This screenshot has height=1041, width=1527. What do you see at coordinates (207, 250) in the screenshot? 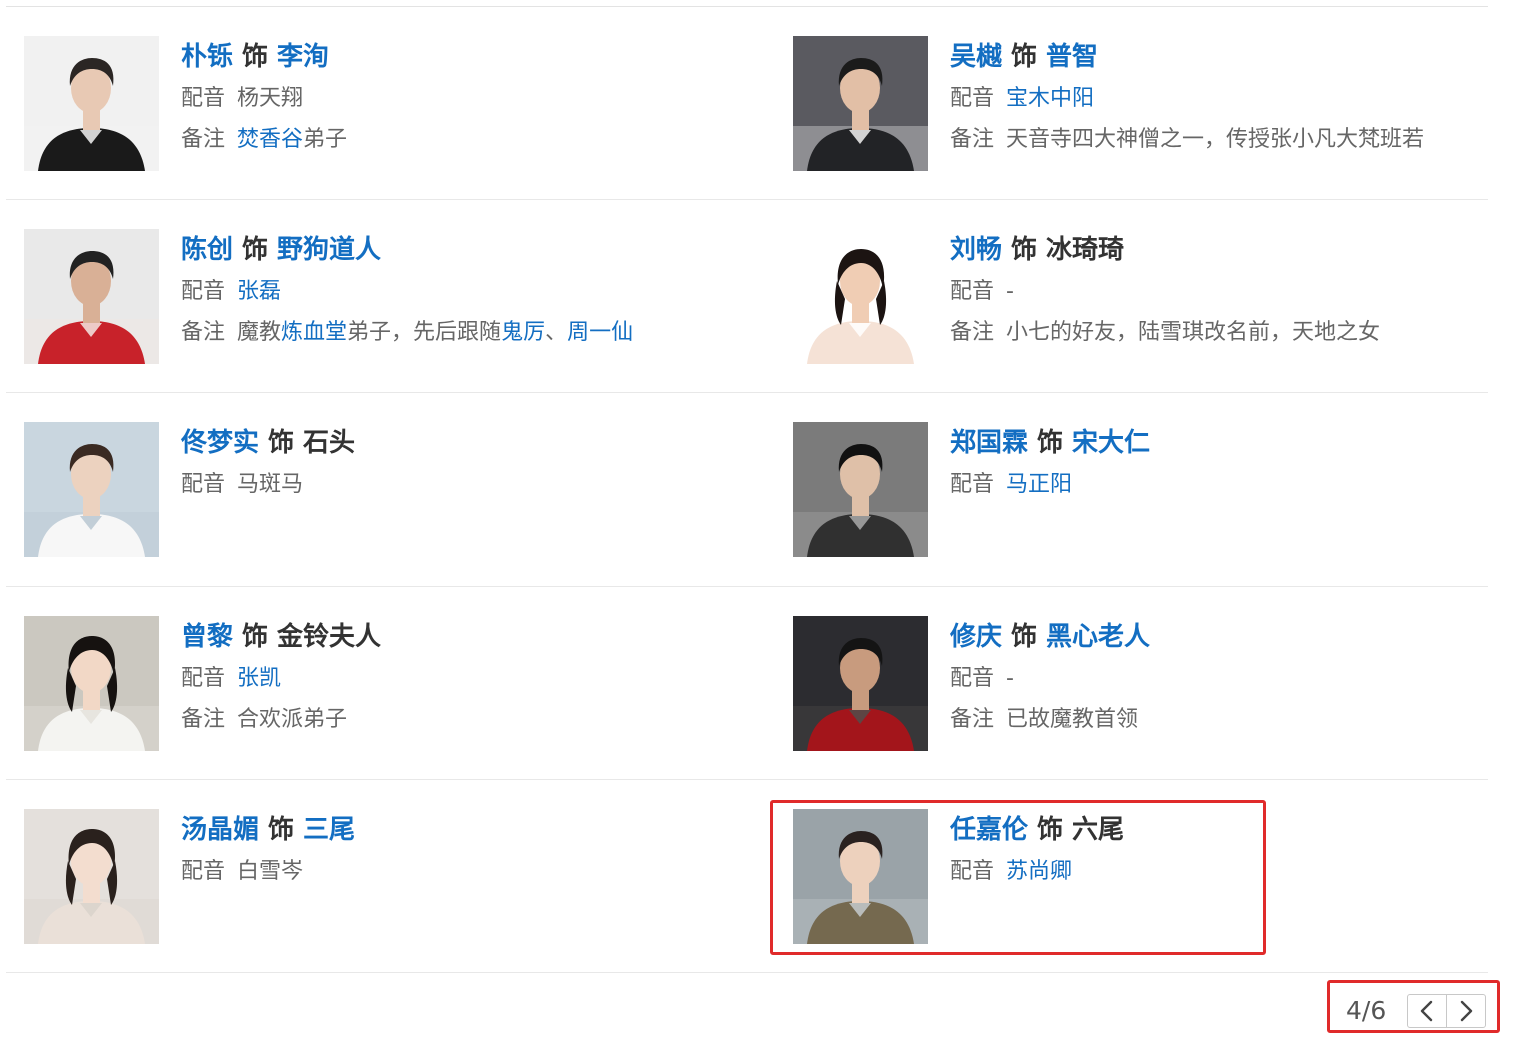
I see `actor-name-link: 陈创` at bounding box center [207, 250].